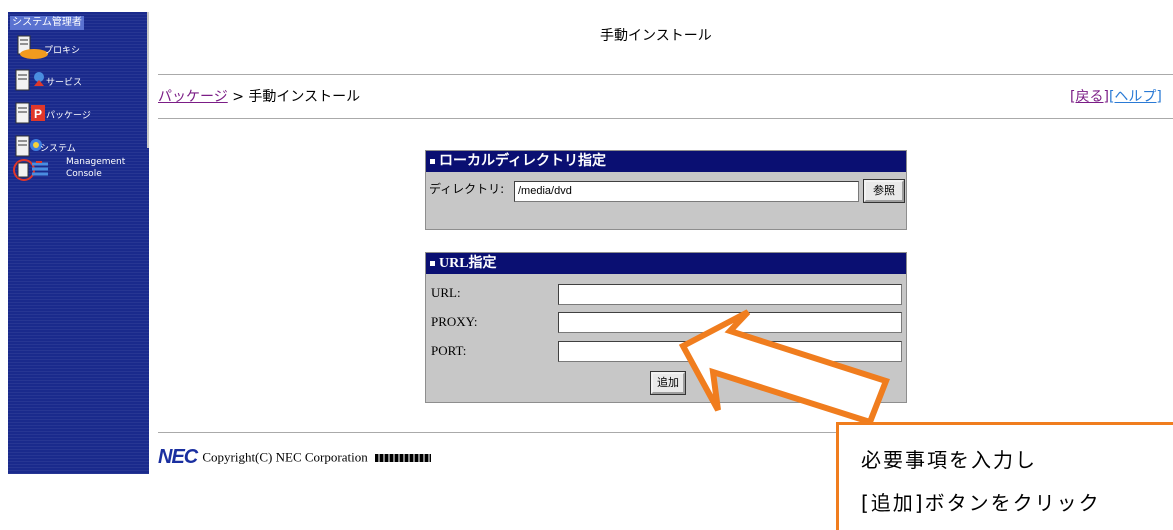 The image size is (1173, 530). What do you see at coordinates (1089, 97) in the screenshot?
I see `back-link: [戻る]` at bounding box center [1089, 97].